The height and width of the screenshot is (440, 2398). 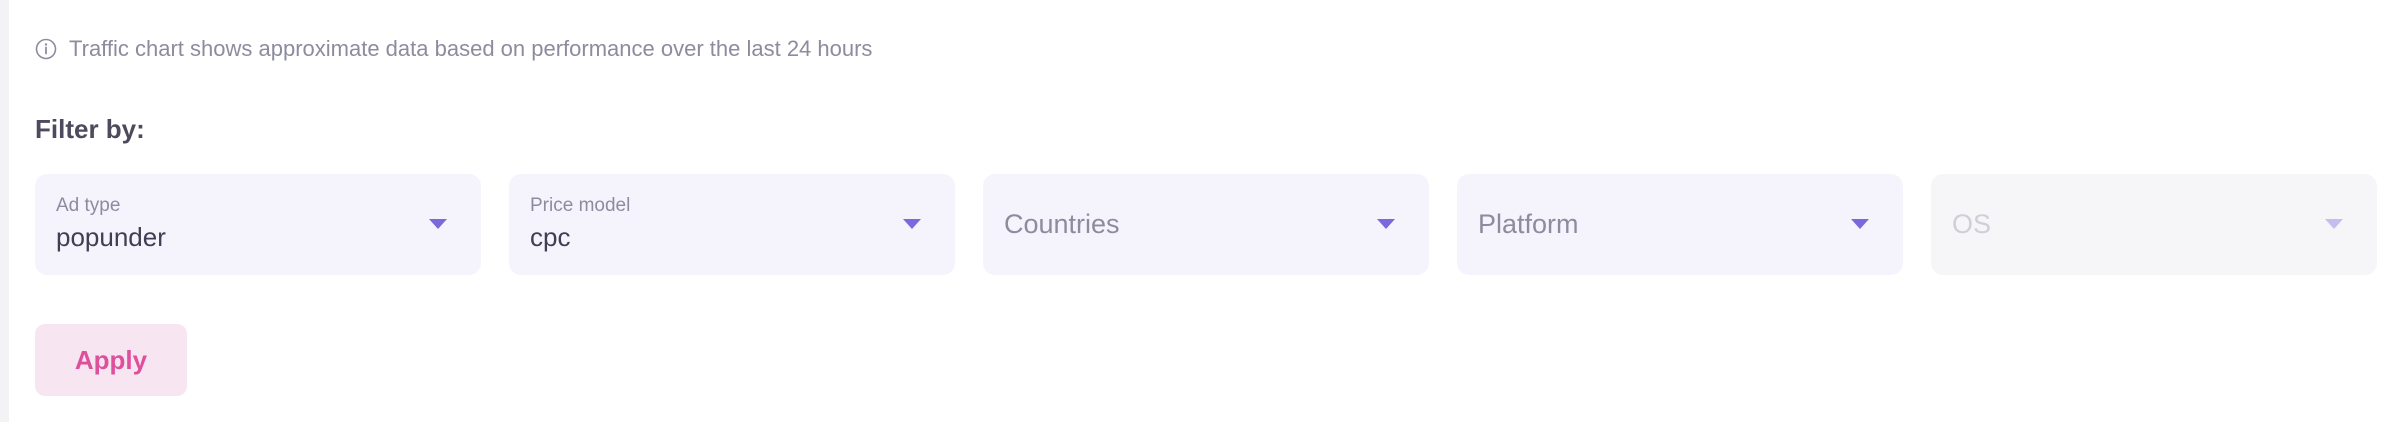 What do you see at coordinates (90, 129) in the screenshot?
I see `filter-by-heading: Filter by:` at bounding box center [90, 129].